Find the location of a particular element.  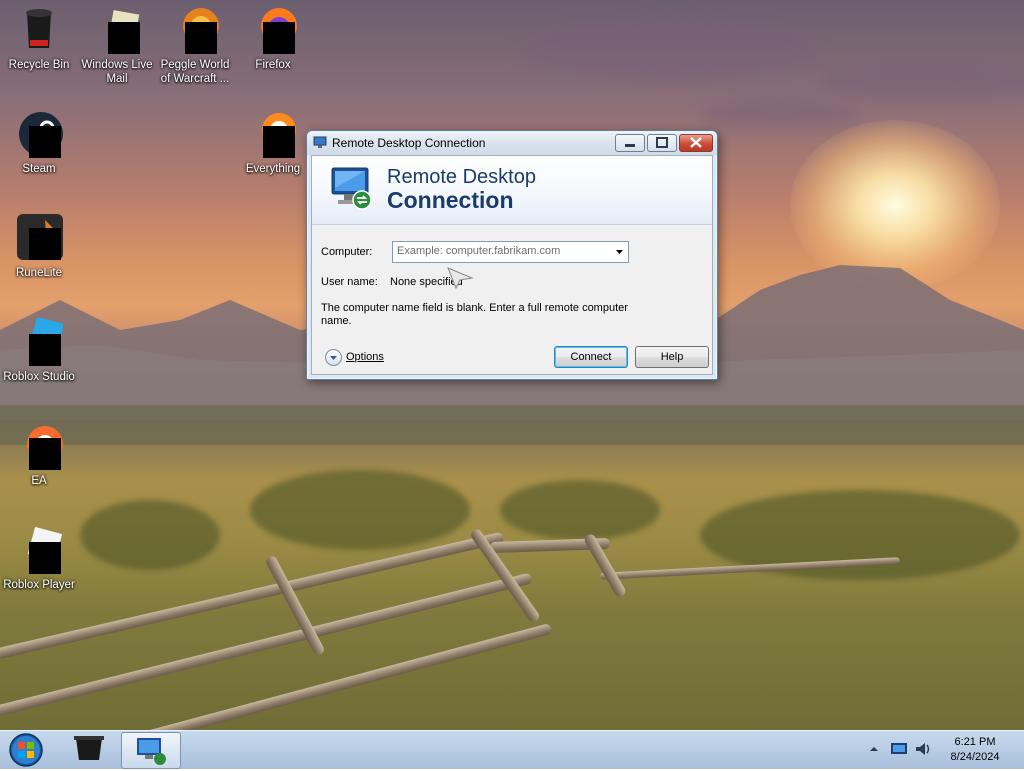

banner-title-line1: Remote Desktop is located at coordinates (461, 177).